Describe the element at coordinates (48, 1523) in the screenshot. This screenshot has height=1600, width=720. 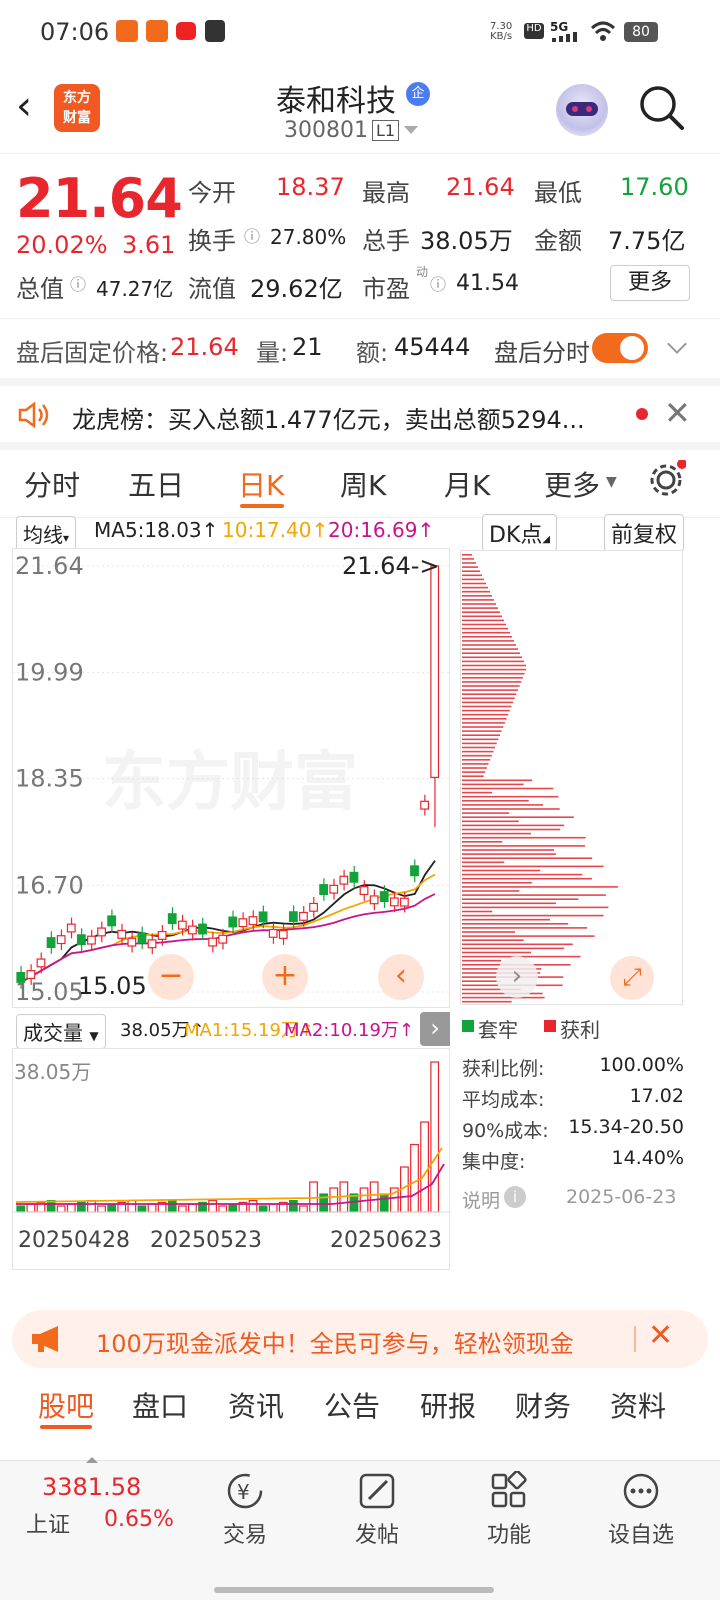
I see `index-name: 上证` at that location.